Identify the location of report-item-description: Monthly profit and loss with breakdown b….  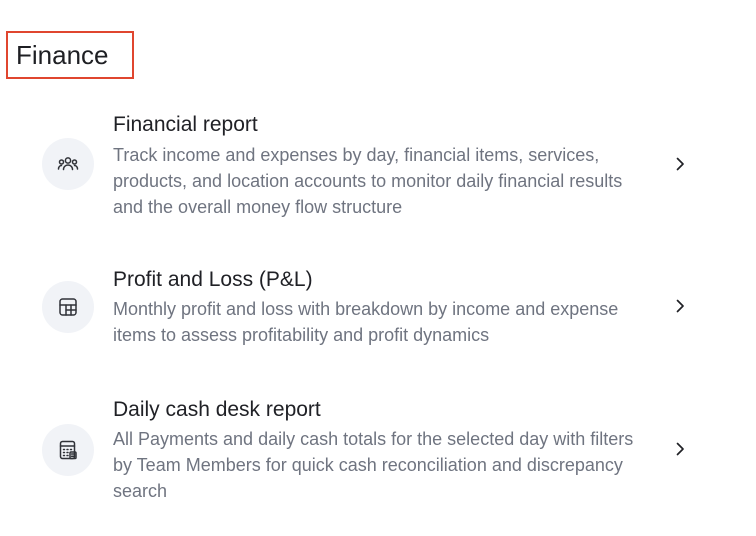
(366, 322).